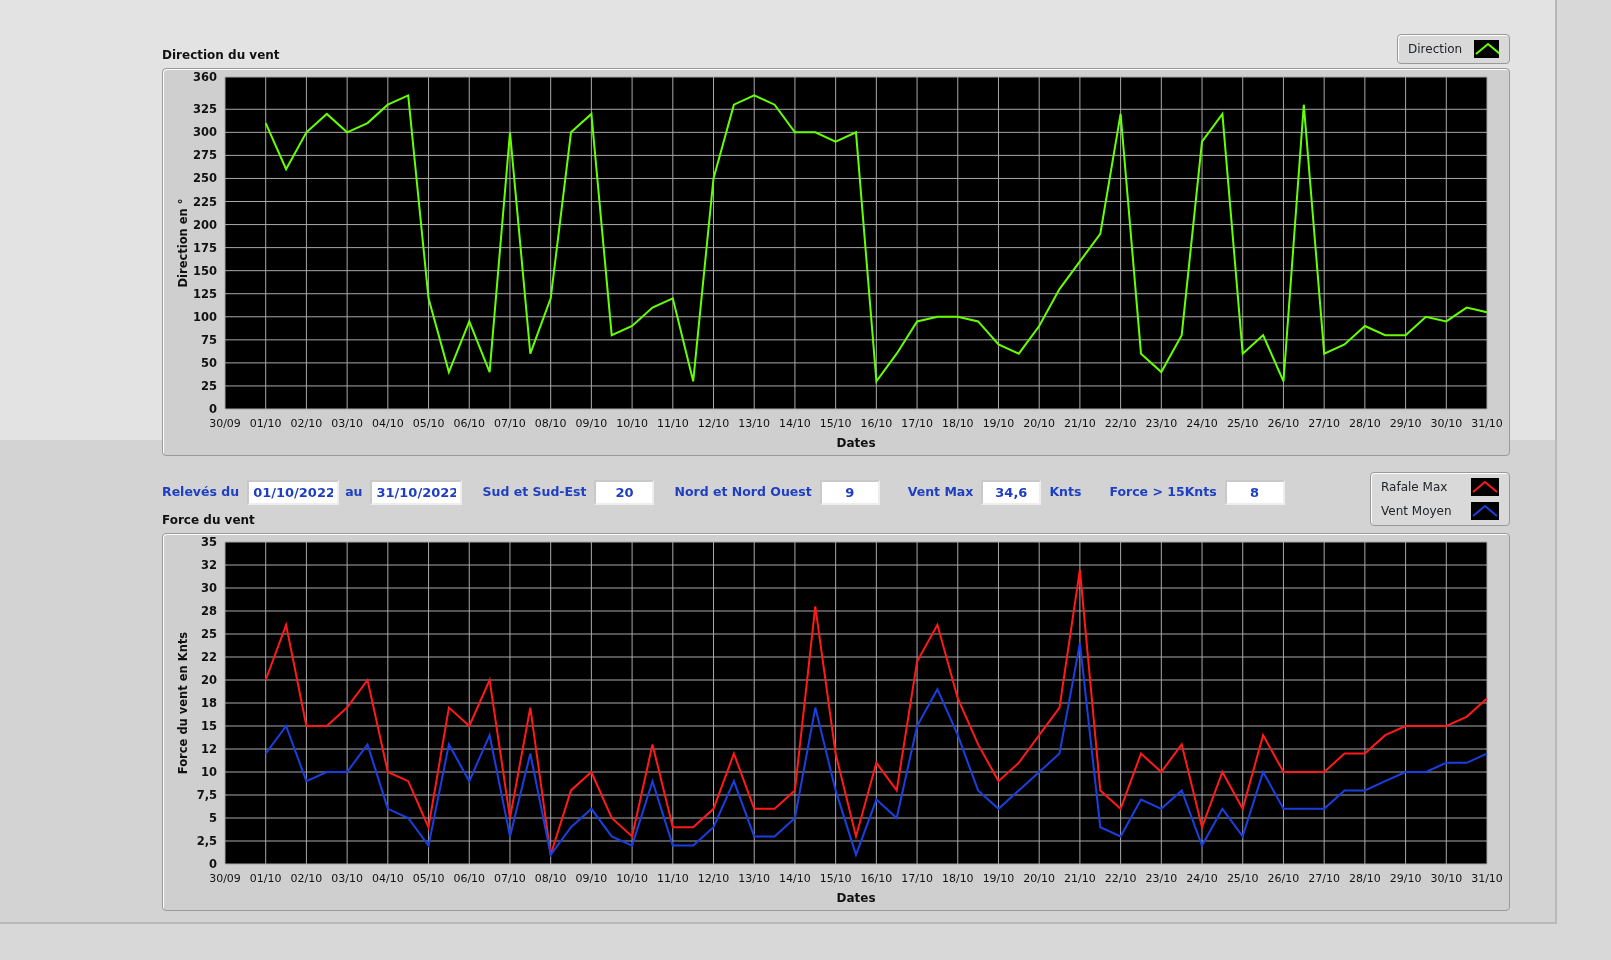  I want to click on axis-tick-label: 22, so click(209, 657).